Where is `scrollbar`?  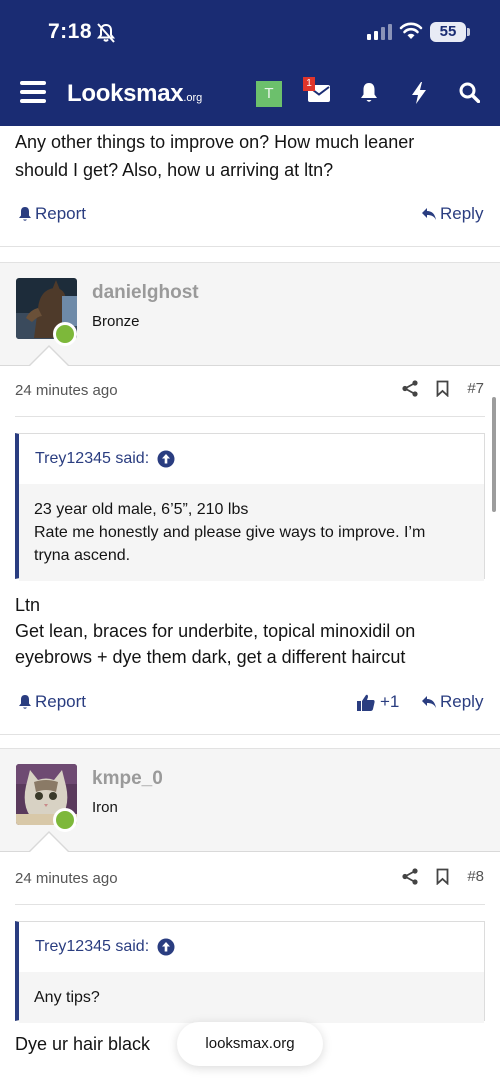 scrollbar is located at coordinates (494, 454).